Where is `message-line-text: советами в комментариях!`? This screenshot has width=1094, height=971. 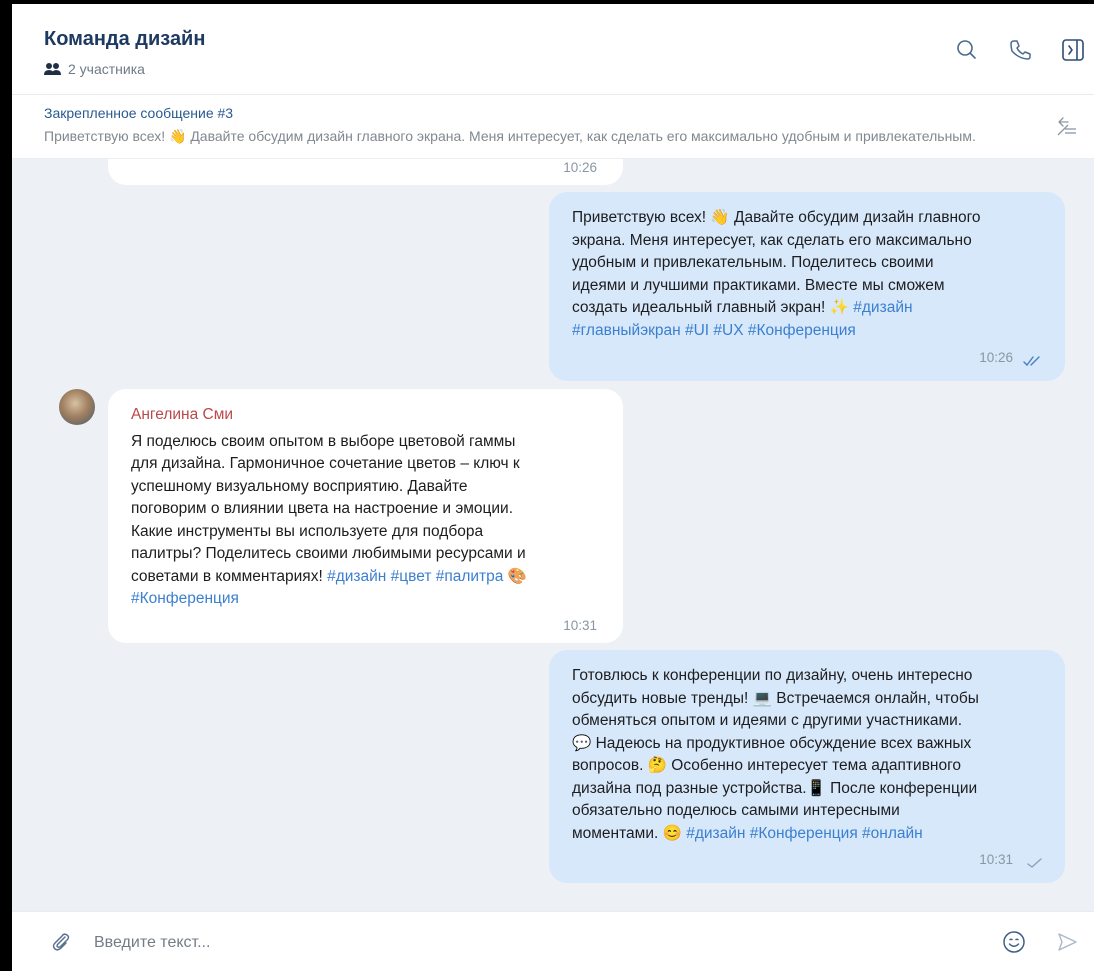
message-line-text: советами в комментариях! is located at coordinates (229, 576).